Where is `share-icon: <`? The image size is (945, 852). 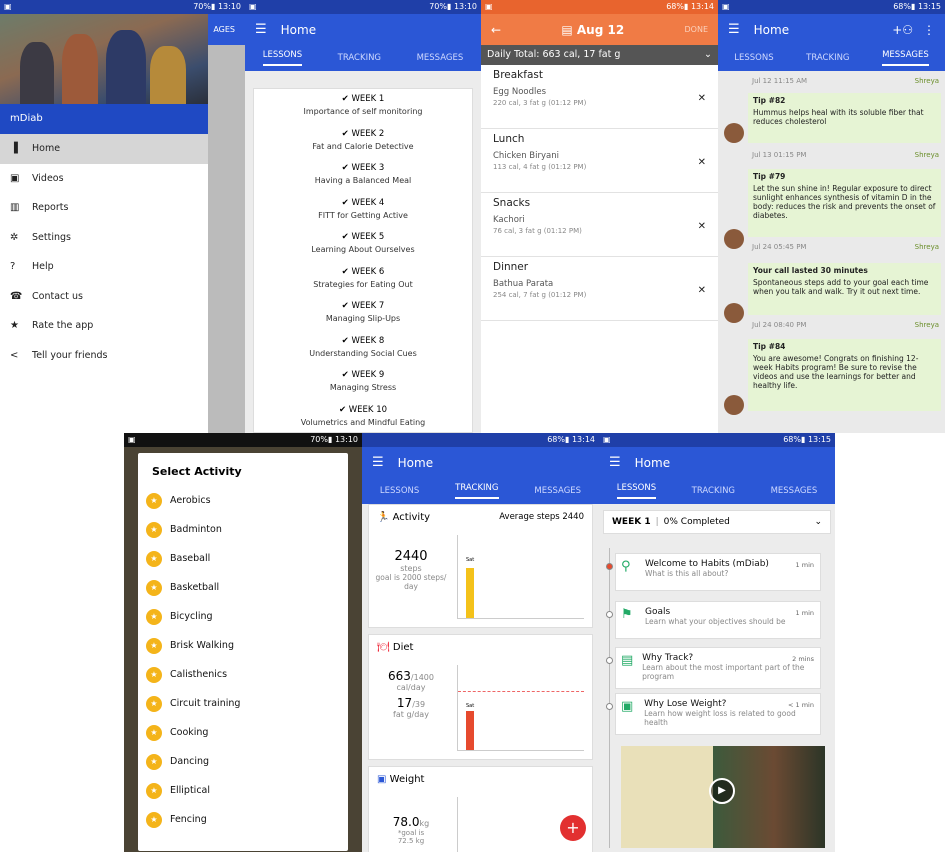 share-icon: < is located at coordinates (14, 355).